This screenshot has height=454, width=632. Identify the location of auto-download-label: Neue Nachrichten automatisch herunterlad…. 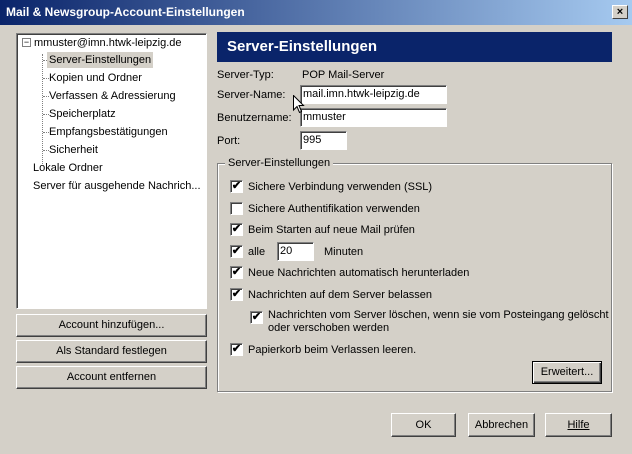
(358, 273).